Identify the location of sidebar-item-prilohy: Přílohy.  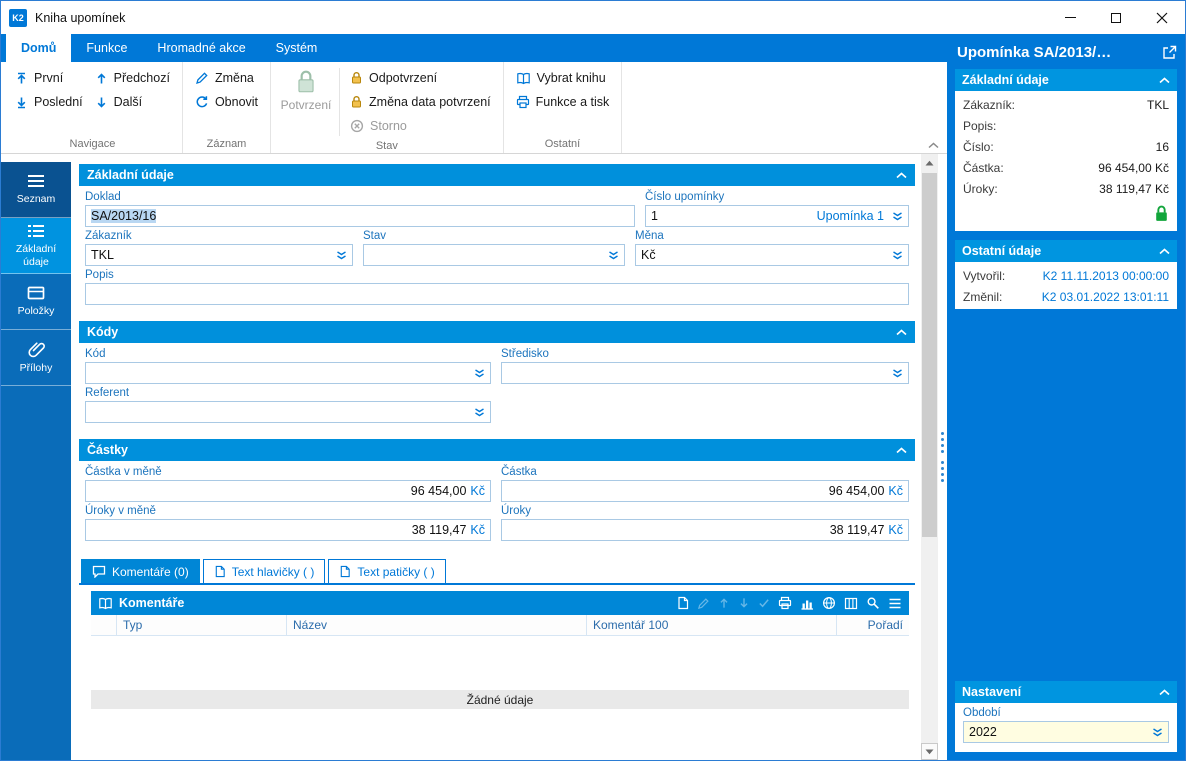
(36, 358).